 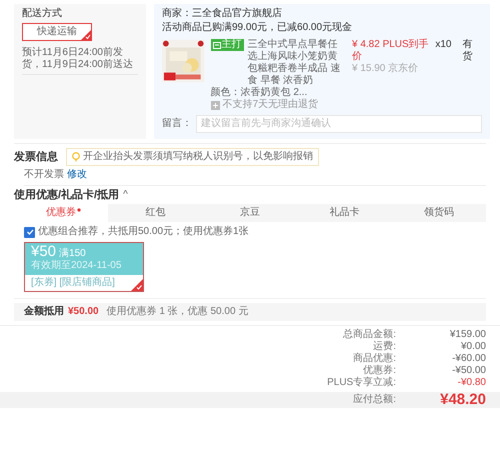 I want to click on coupon-tab: 京豆, so click(x=250, y=213).